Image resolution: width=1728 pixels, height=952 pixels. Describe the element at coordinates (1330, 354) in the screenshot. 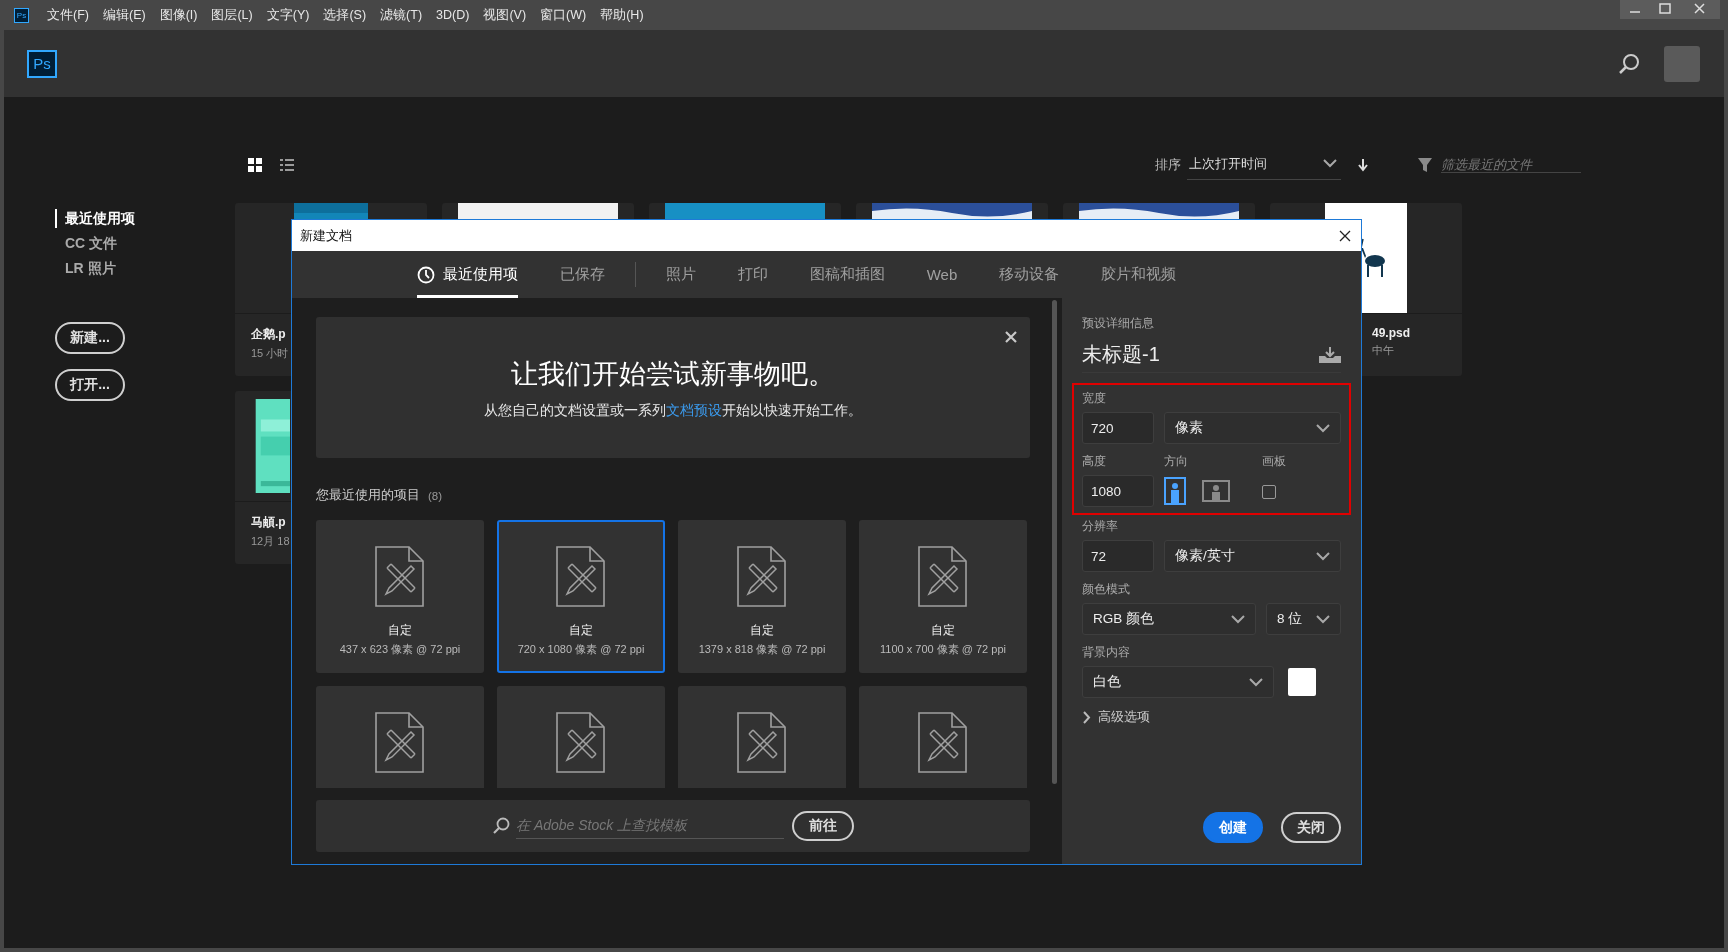

I see `save-preset-icon` at that location.